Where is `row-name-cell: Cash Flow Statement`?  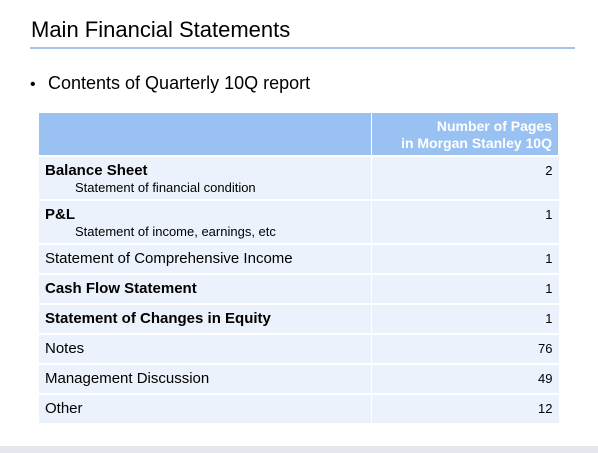
row-name-cell: Cash Flow Statement is located at coordinates (205, 288).